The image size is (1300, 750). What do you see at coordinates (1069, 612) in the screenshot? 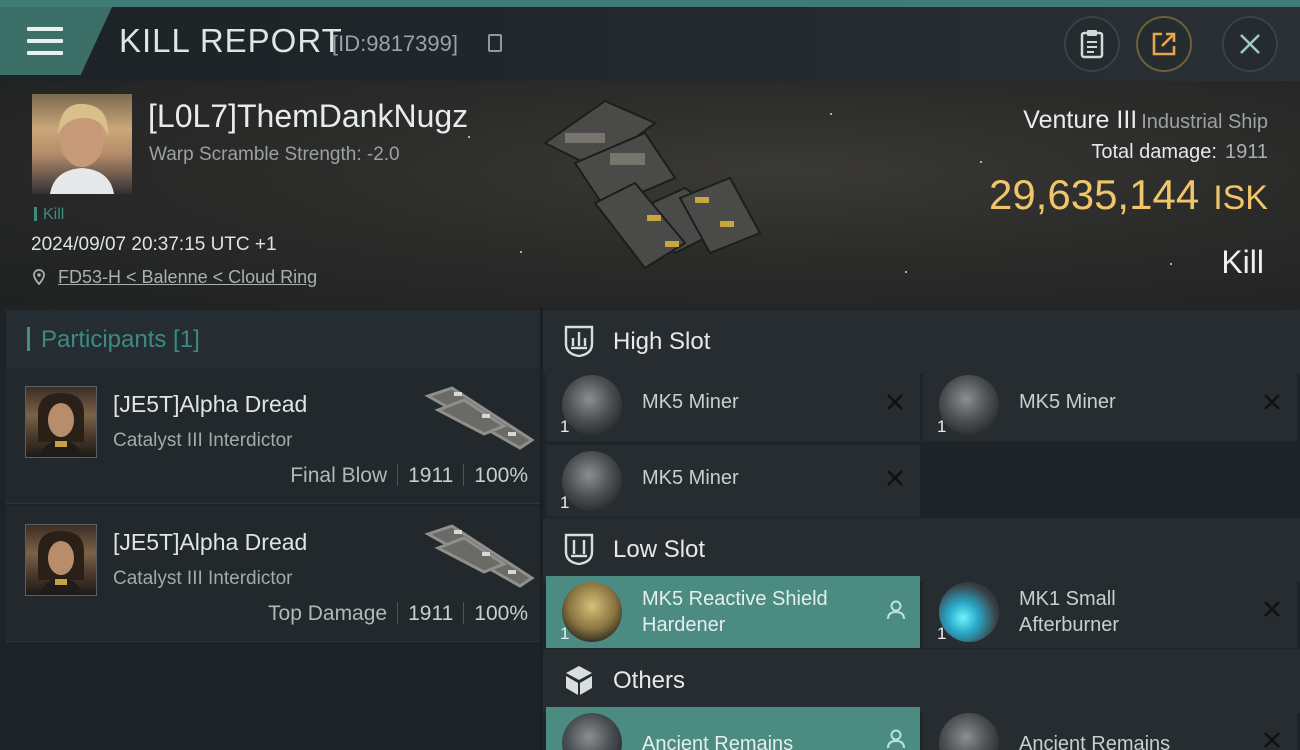
I see `item-name: MK1 Small Afterburner` at bounding box center [1069, 612].